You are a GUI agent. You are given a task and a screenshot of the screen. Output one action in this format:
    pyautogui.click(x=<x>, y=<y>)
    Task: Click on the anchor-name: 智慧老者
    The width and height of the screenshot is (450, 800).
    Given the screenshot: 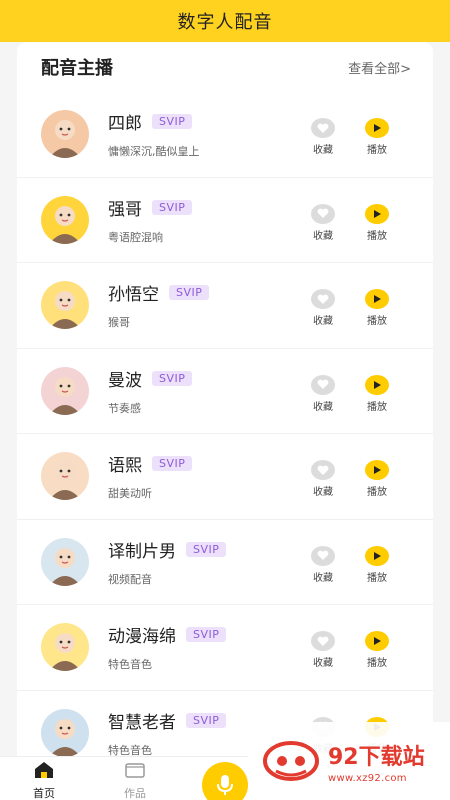 What is the action you would take?
    pyautogui.click(x=142, y=722)
    